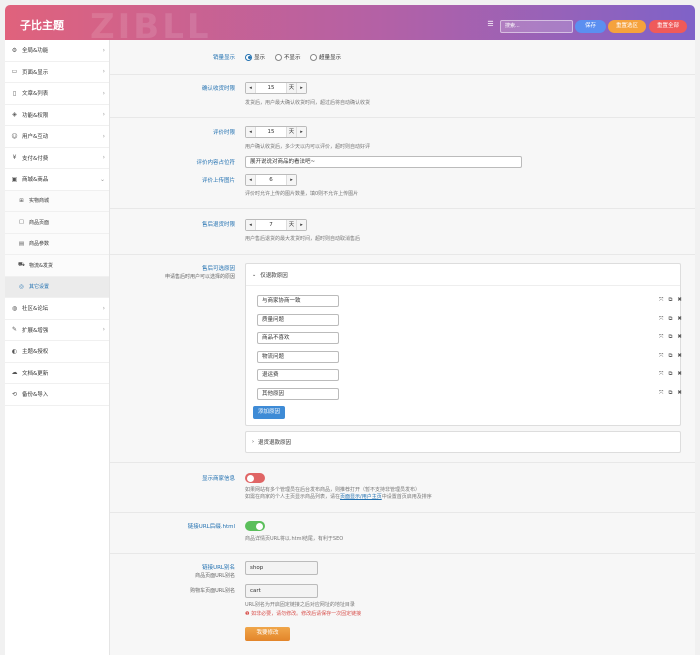 This screenshot has width=700, height=655. I want to click on sidebar-item2-1: ✎ 扩展&增强 ›, so click(57, 330).